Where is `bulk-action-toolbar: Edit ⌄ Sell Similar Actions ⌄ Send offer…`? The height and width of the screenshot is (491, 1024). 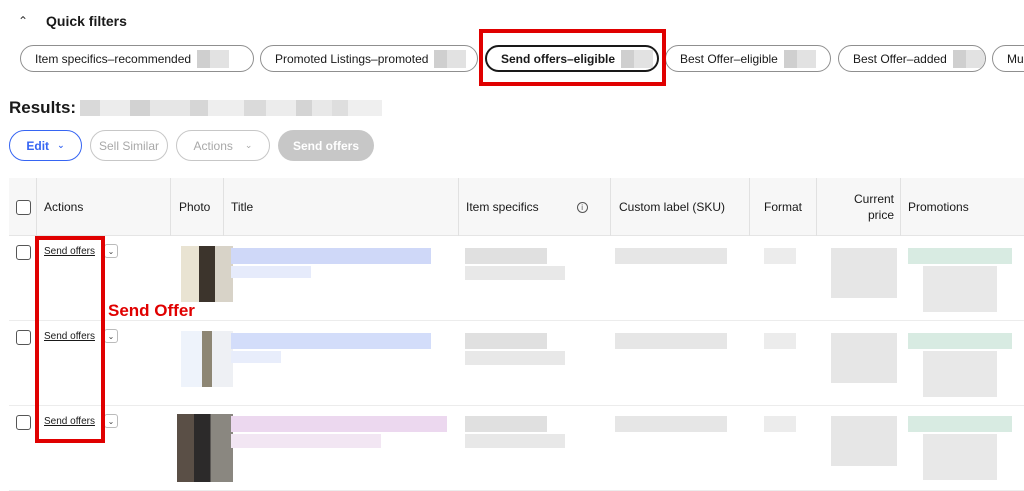
bulk-action-toolbar: Edit ⌄ Sell Similar Actions ⌄ Send offer… is located at coordinates (191, 145).